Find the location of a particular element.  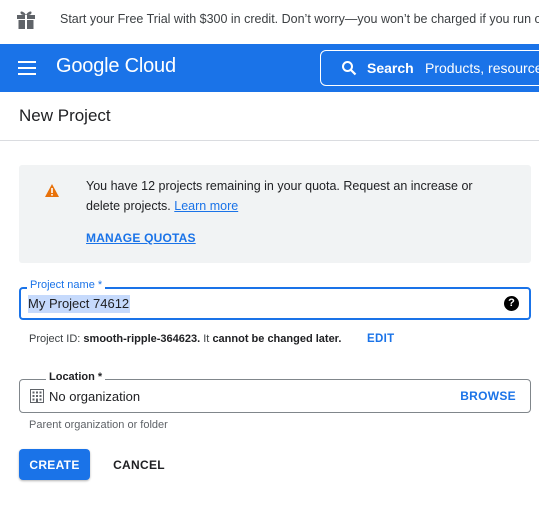

location-value: No organization is located at coordinates (95, 396).